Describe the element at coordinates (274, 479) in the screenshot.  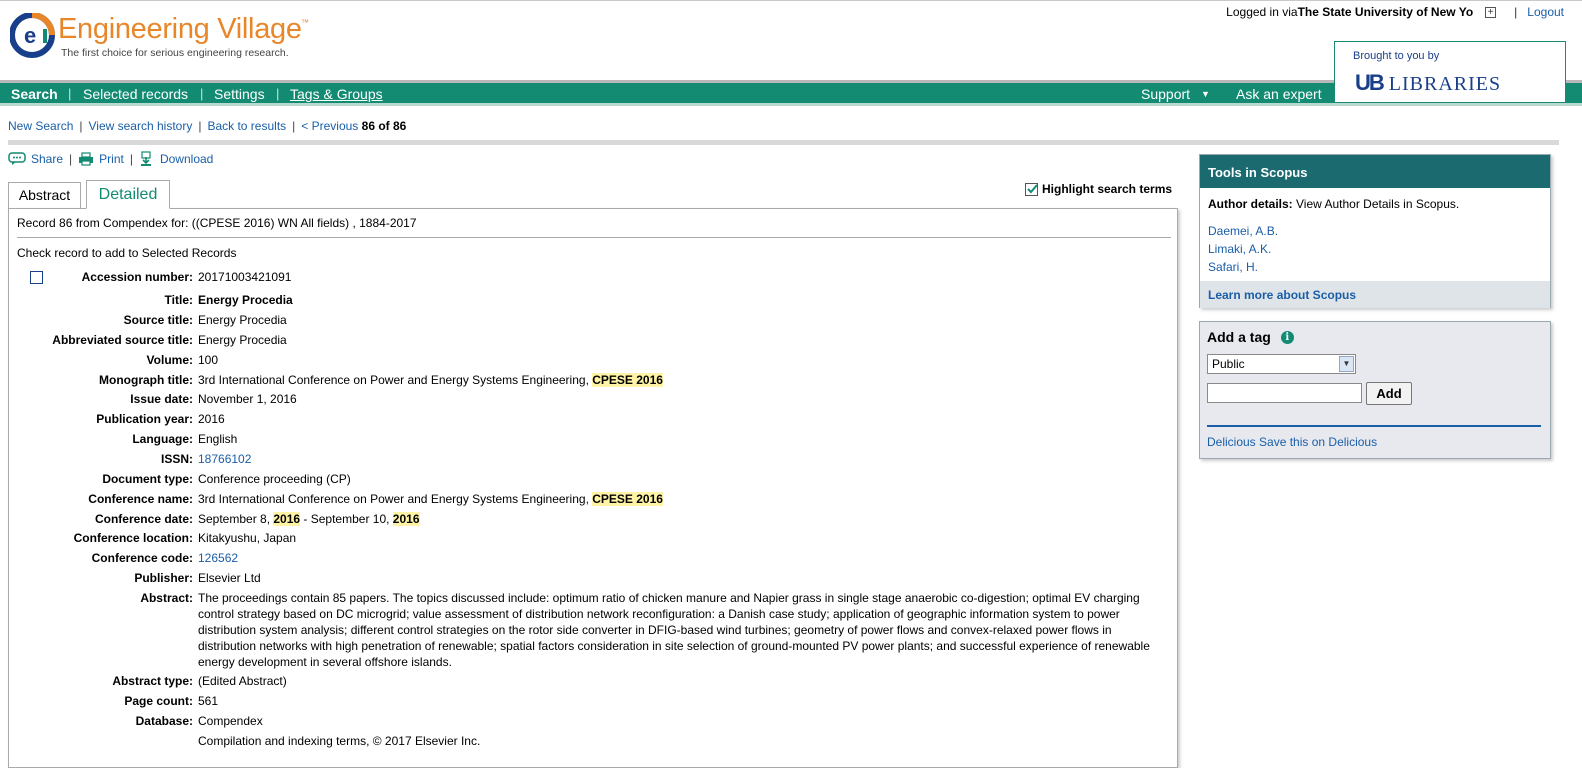
I see `document-type: Conference proceeding (CP)` at that location.